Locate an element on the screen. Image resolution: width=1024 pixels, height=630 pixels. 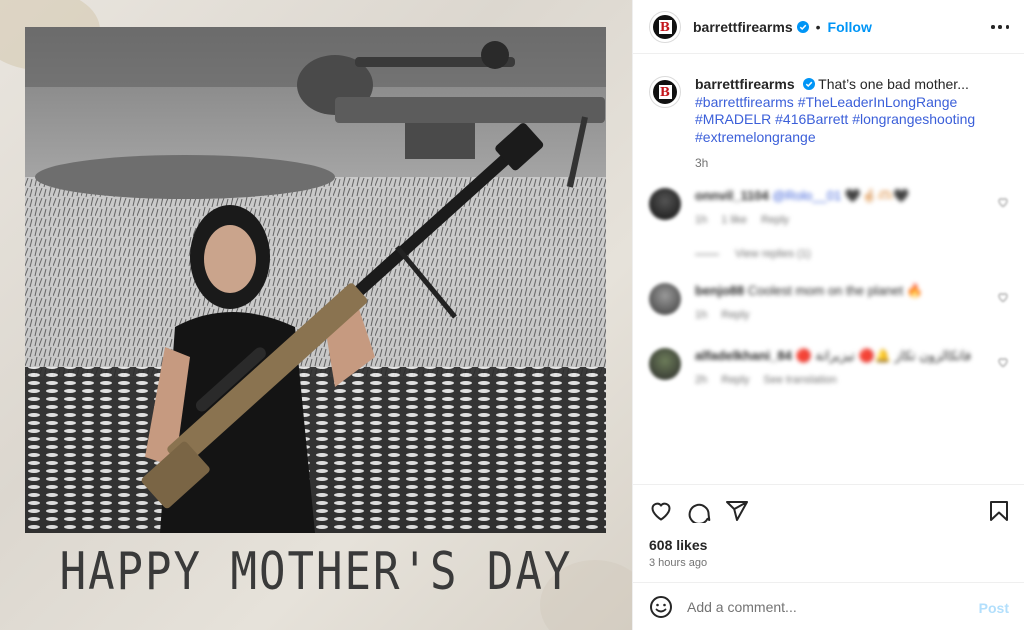
see-translation-link: See translation is located at coordinates (799, 380).